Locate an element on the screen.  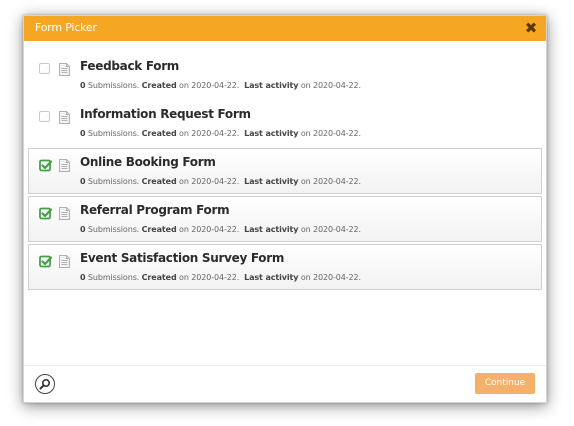
form-name: Information Request Form is located at coordinates (165, 114).